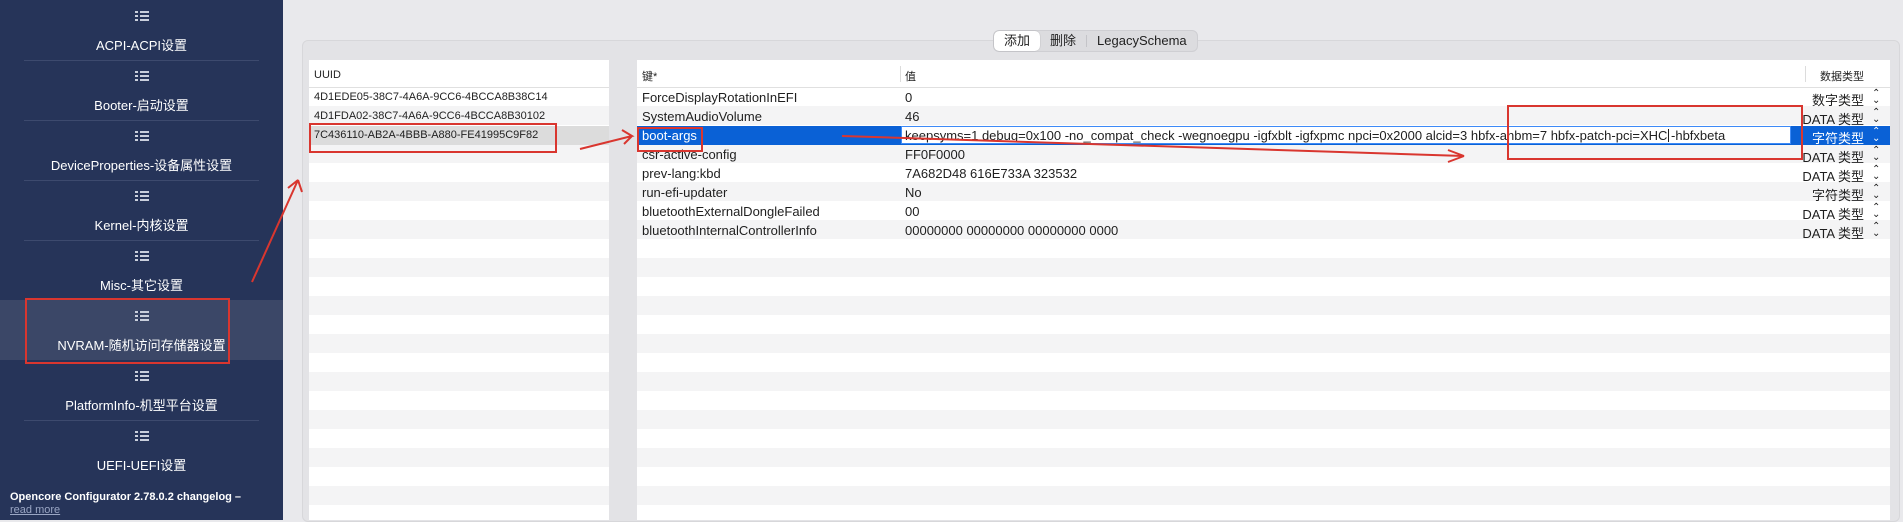 This screenshot has height=522, width=1903. I want to click on arrow-to-uuid, so click(277, 231).